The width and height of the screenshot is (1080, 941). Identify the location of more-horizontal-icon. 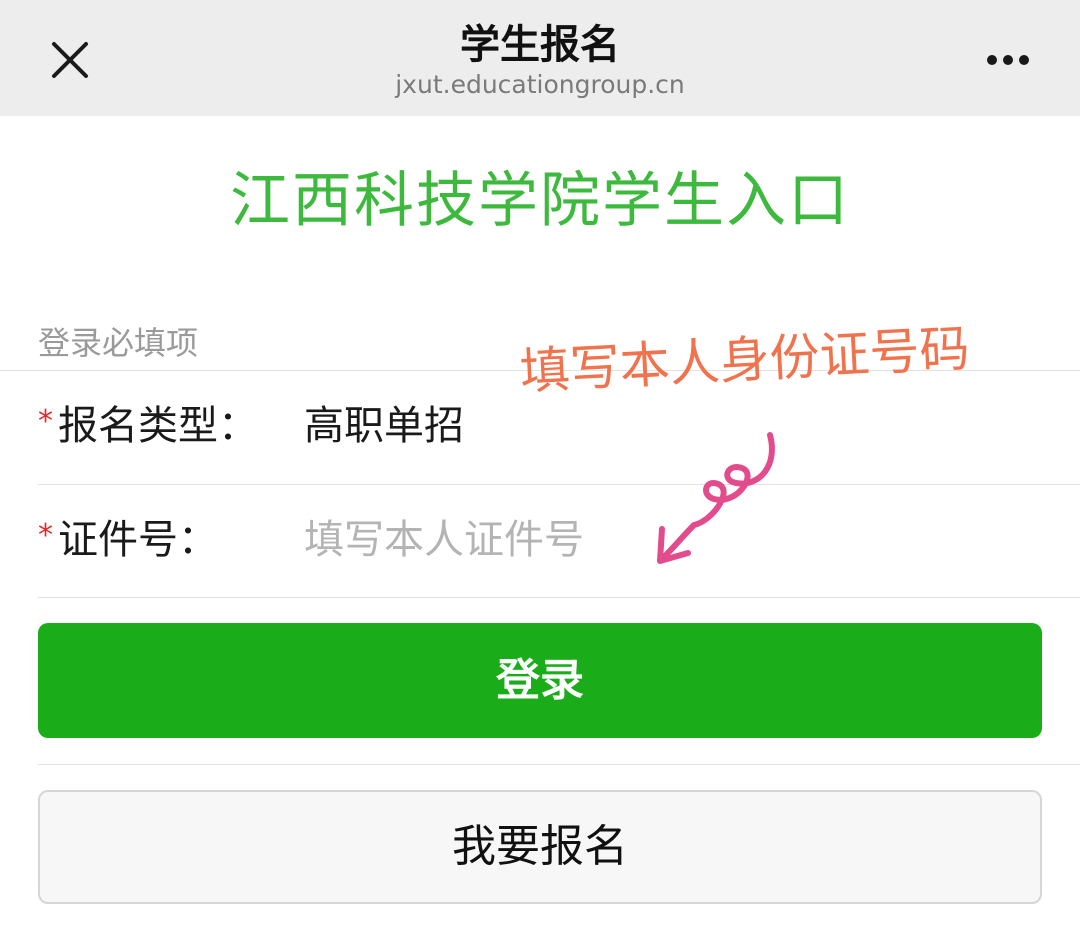
(1008, 60).